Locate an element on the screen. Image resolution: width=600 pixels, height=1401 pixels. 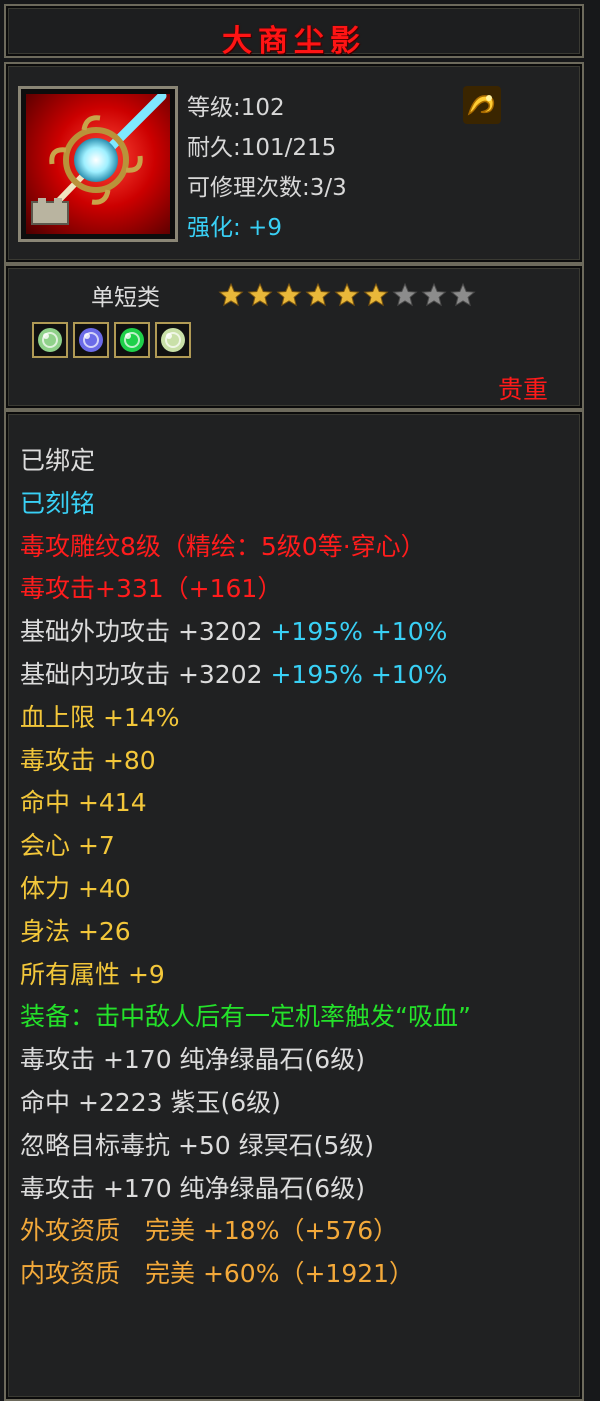
star-rating is located at coordinates (347, 295).